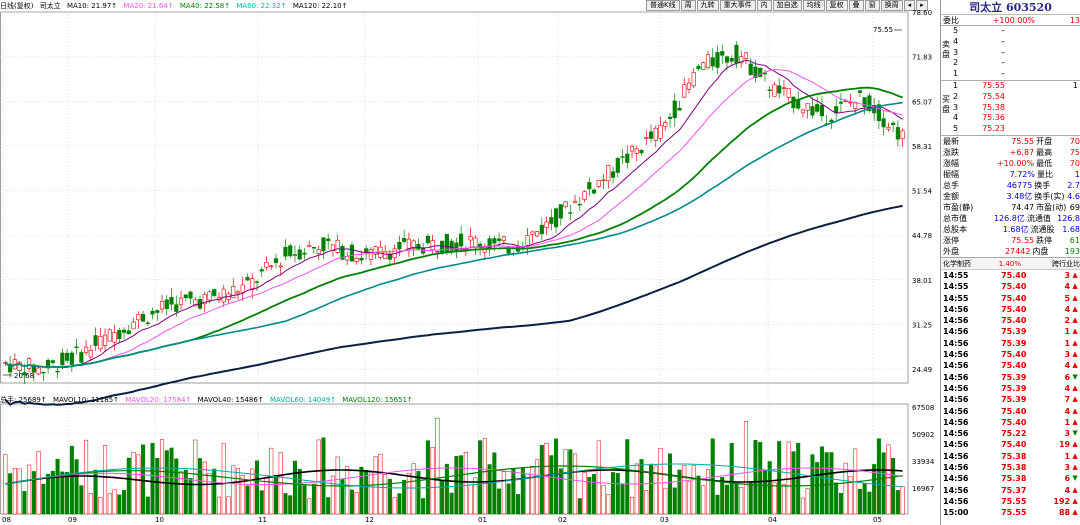 The width and height of the screenshot is (1080, 525). What do you see at coordinates (1015, 229) in the screenshot?
I see `stat-value: 1.68亿` at bounding box center [1015, 229].